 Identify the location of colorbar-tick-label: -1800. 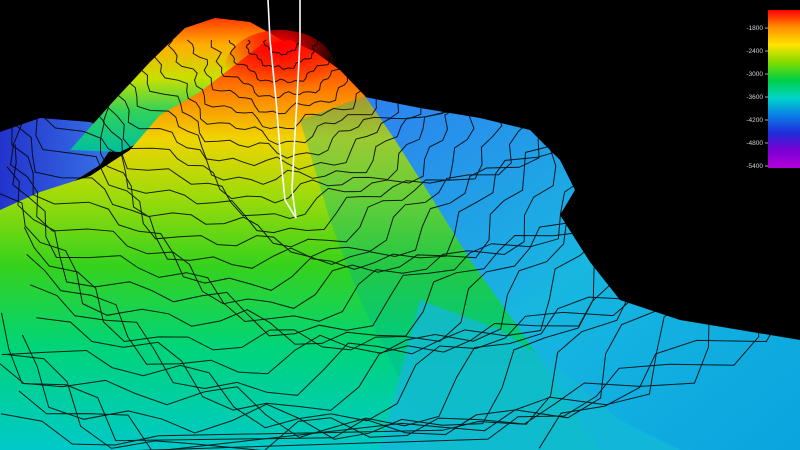
(754, 28).